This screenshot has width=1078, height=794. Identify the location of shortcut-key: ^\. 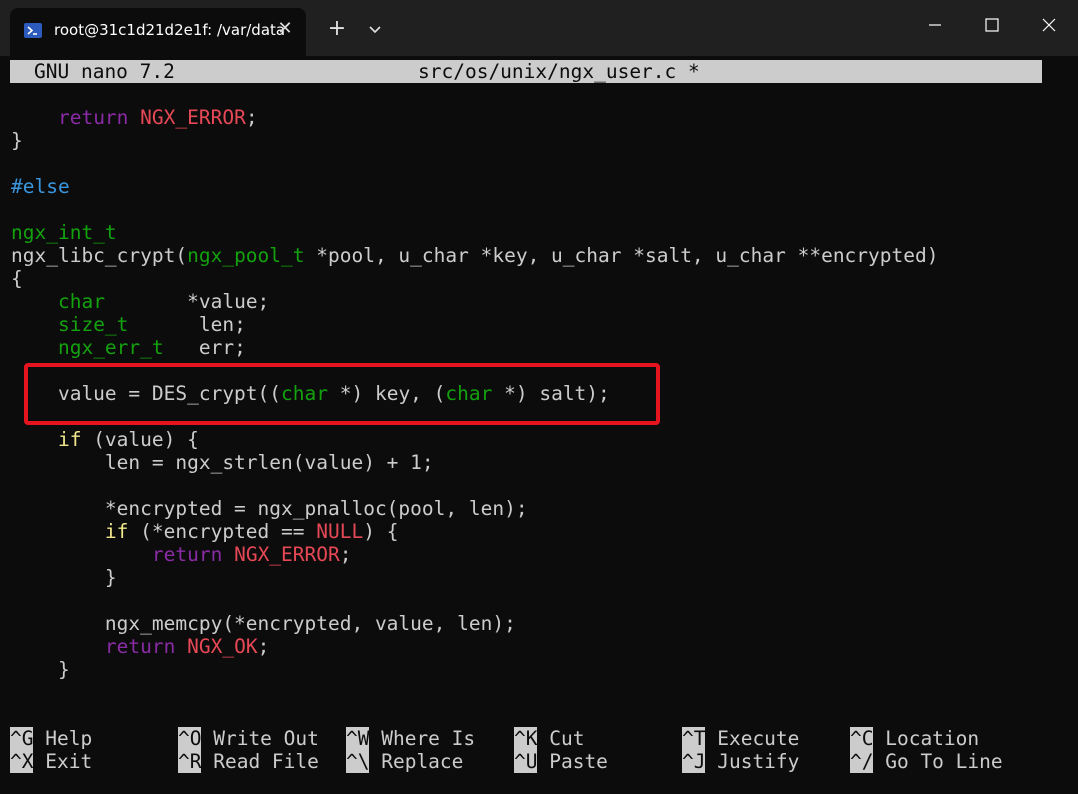
(358, 761).